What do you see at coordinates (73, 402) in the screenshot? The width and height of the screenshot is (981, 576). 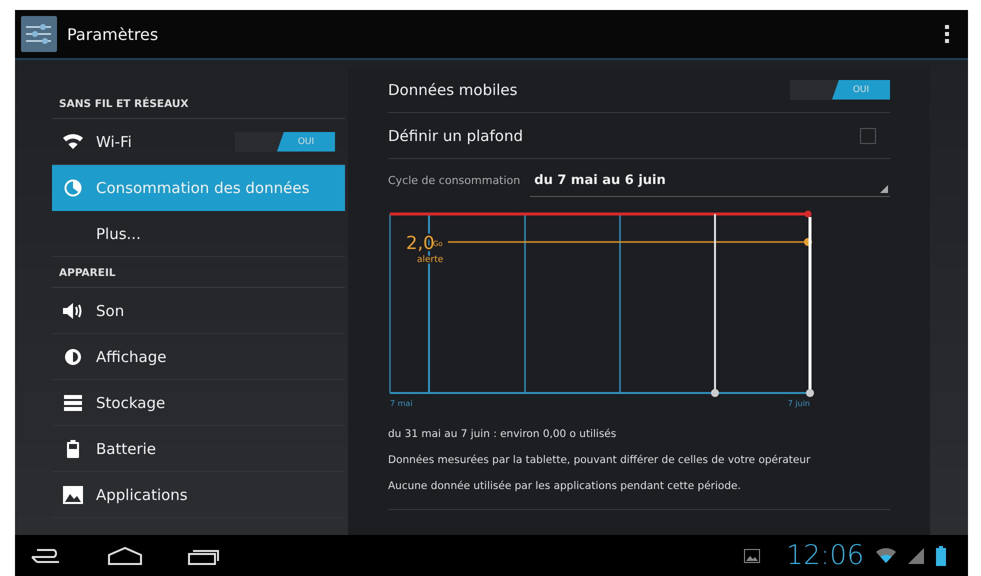 I see `storage-icon` at bounding box center [73, 402].